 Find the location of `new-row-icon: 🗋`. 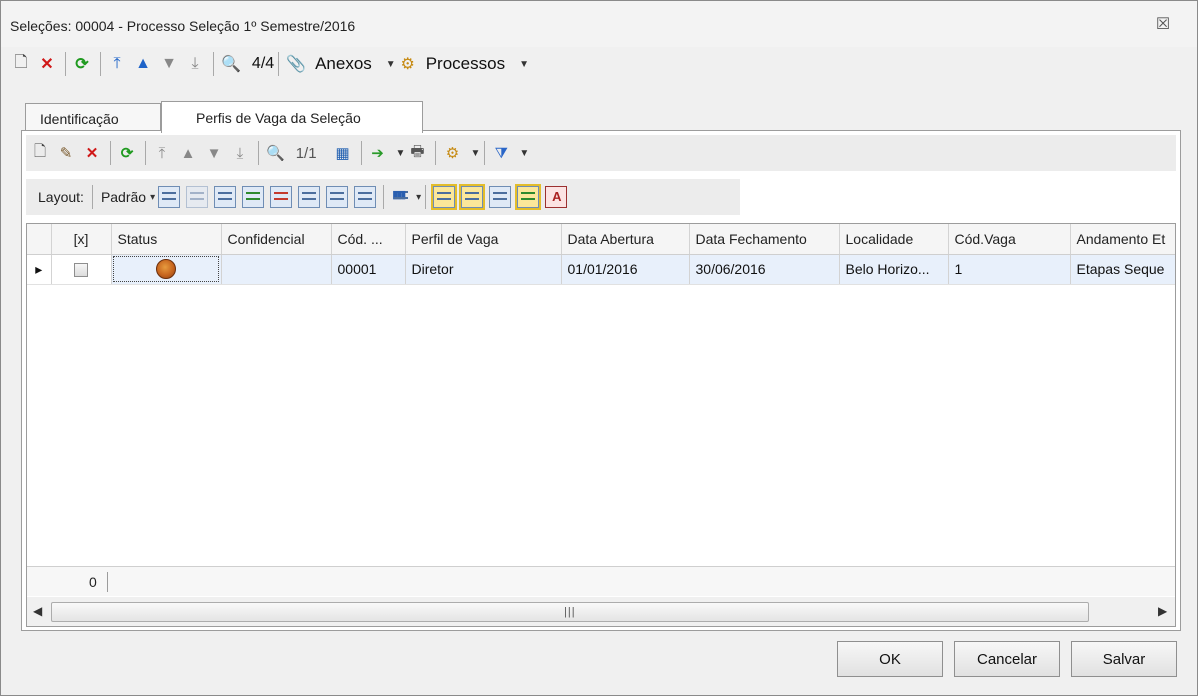

new-row-icon: 🗋 is located at coordinates (40, 153).